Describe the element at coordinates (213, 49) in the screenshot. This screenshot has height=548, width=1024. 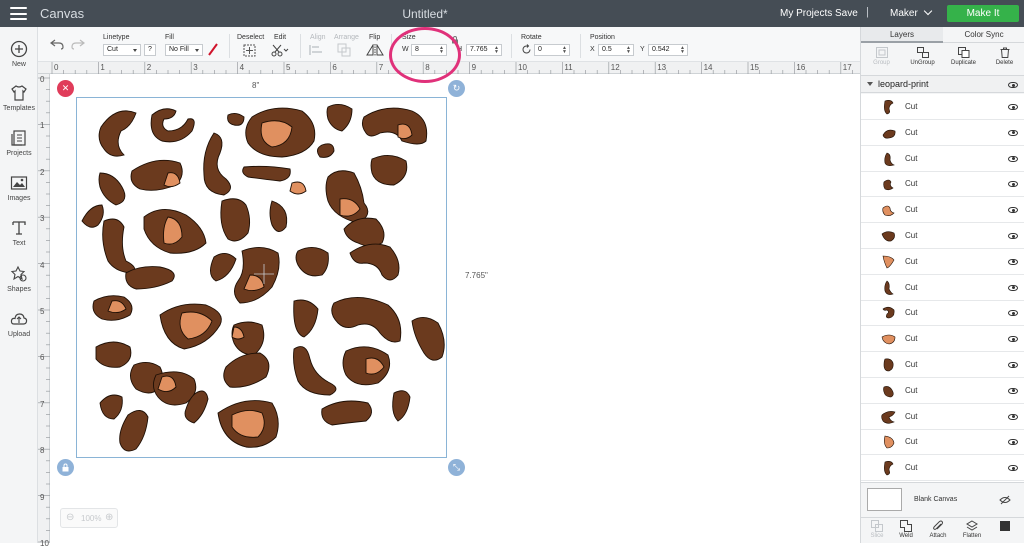
I see `line-color-swatch-icon` at that location.